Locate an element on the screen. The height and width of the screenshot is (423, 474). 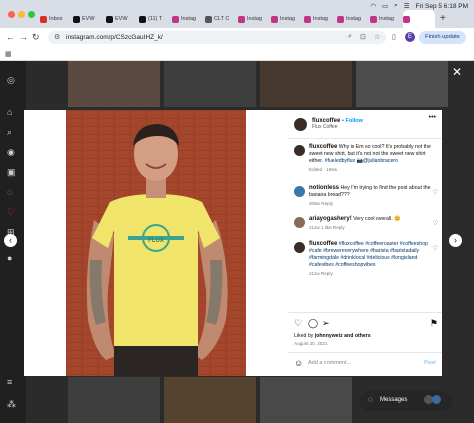
more-options-icon: ••• is located at coordinates (432, 117).